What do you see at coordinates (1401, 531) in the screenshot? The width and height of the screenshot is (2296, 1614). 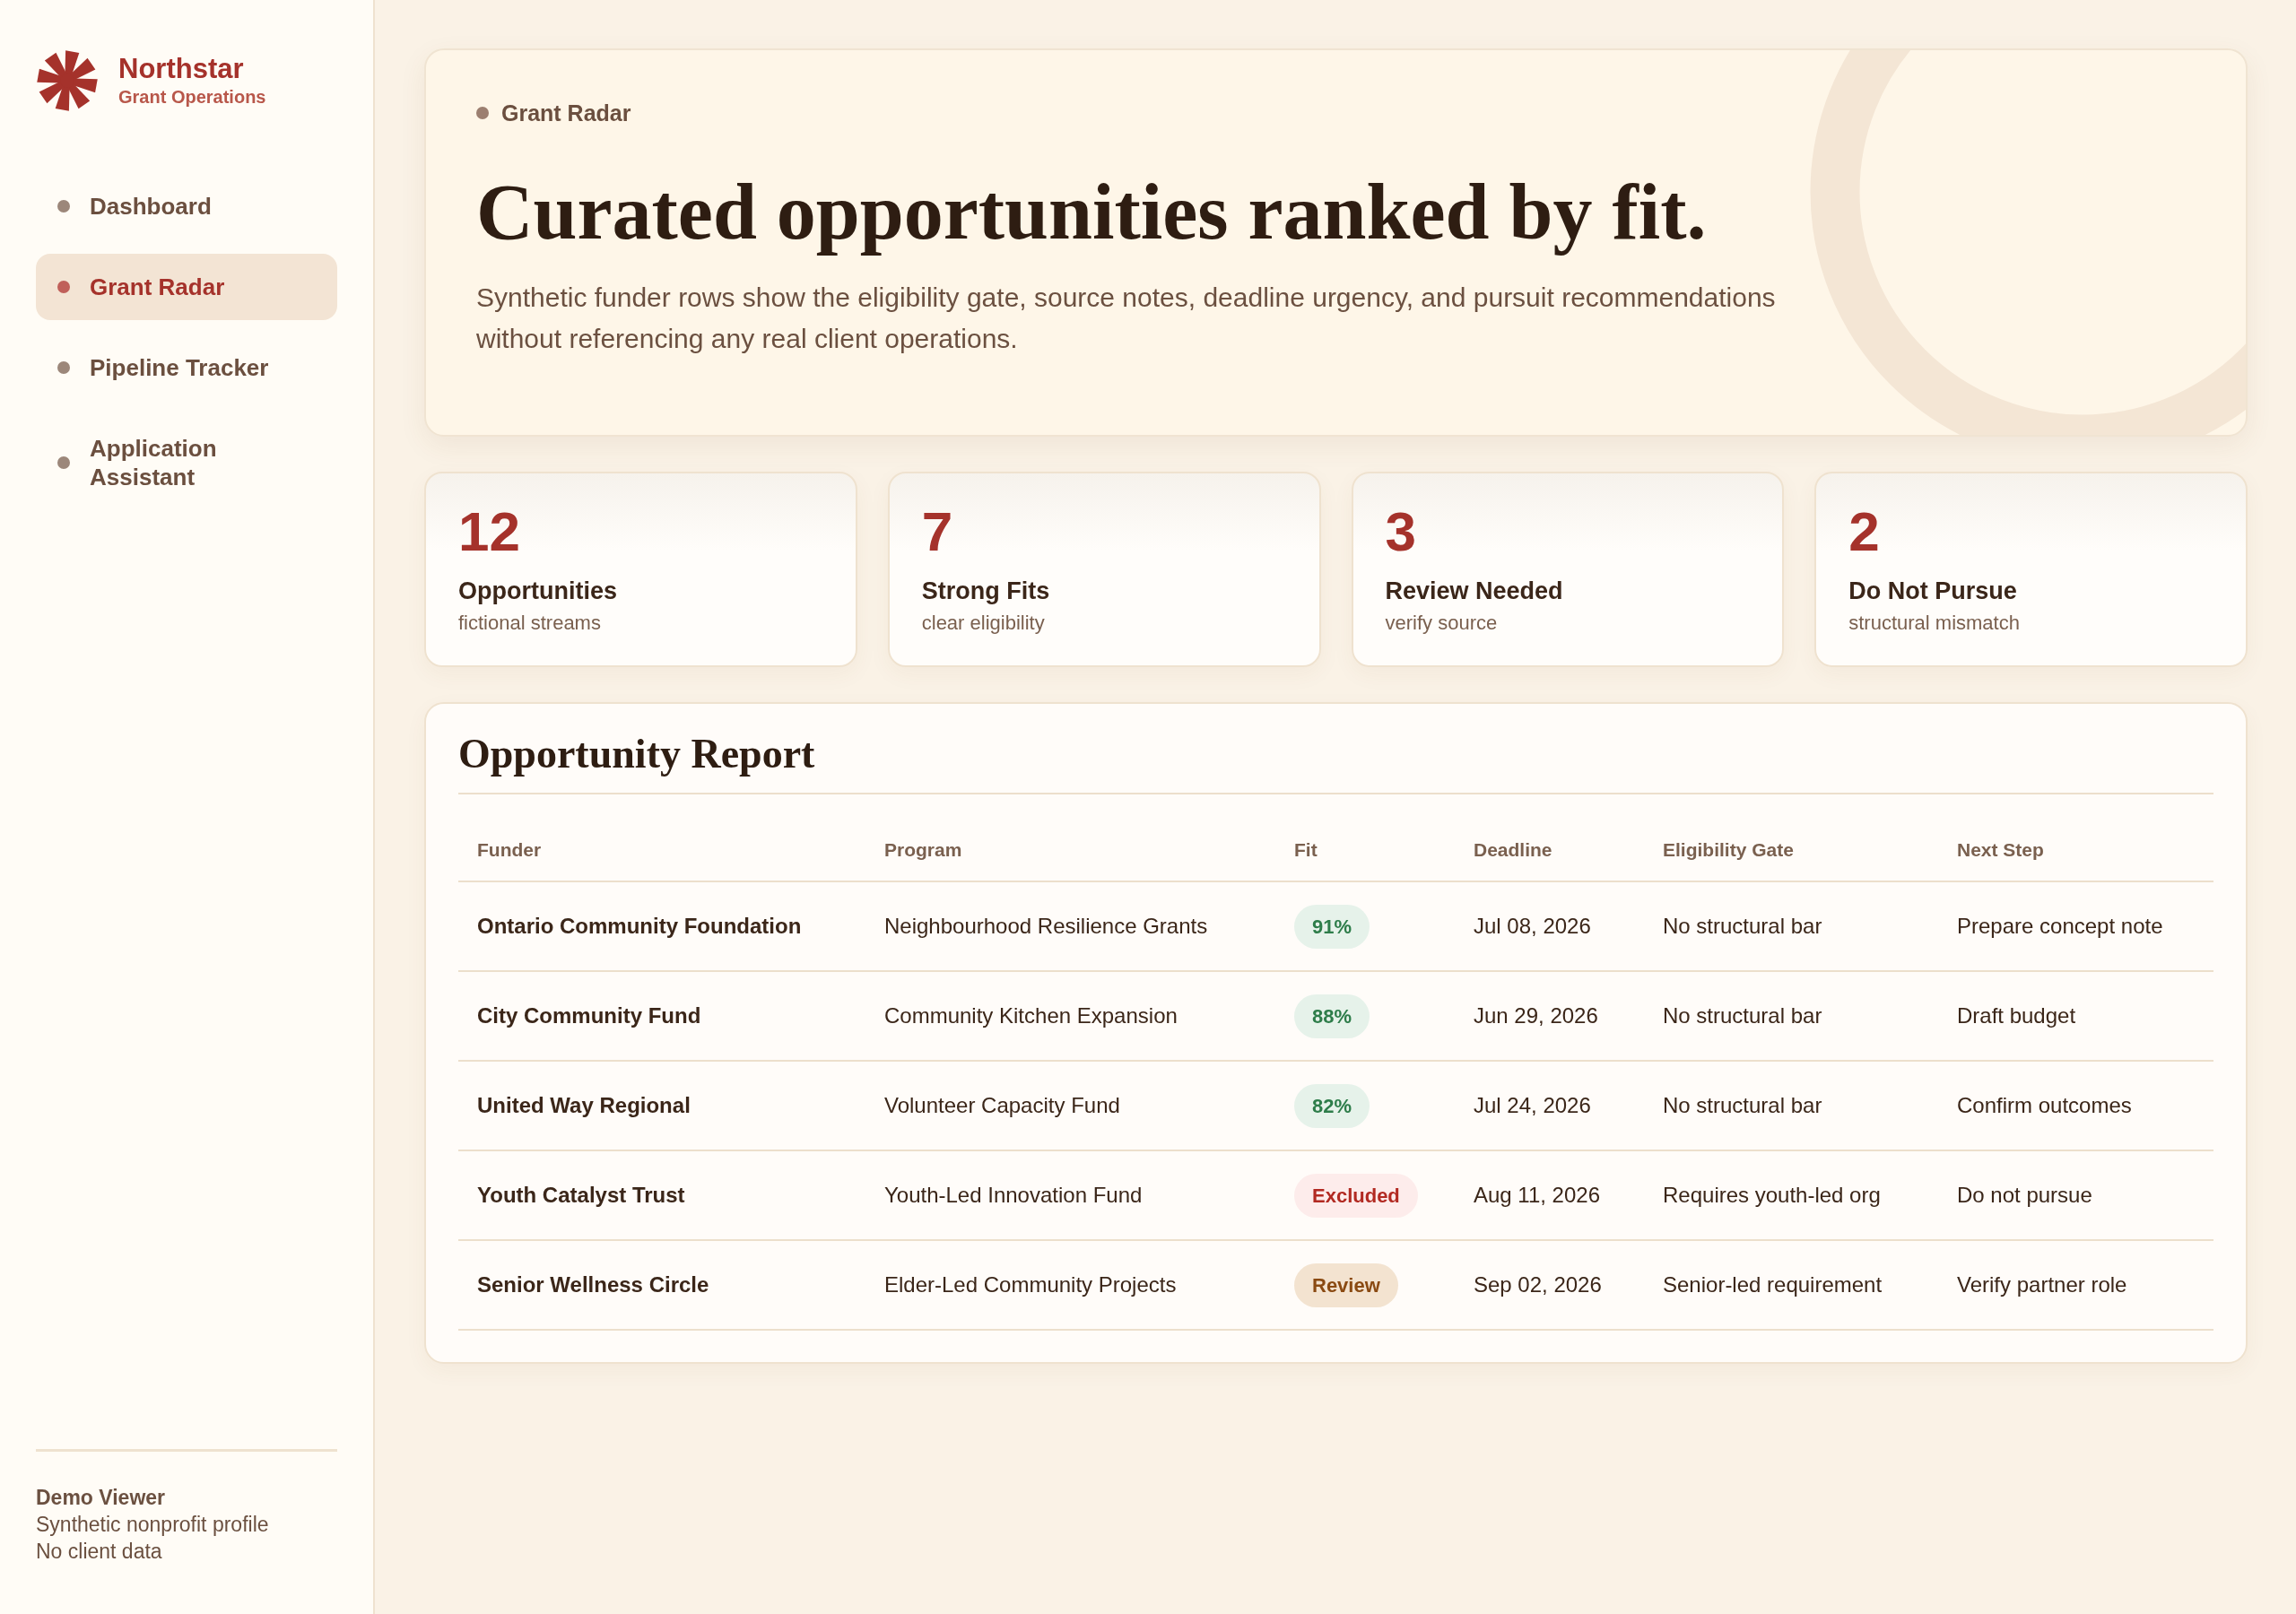 I see `stat-value: 3` at bounding box center [1401, 531].